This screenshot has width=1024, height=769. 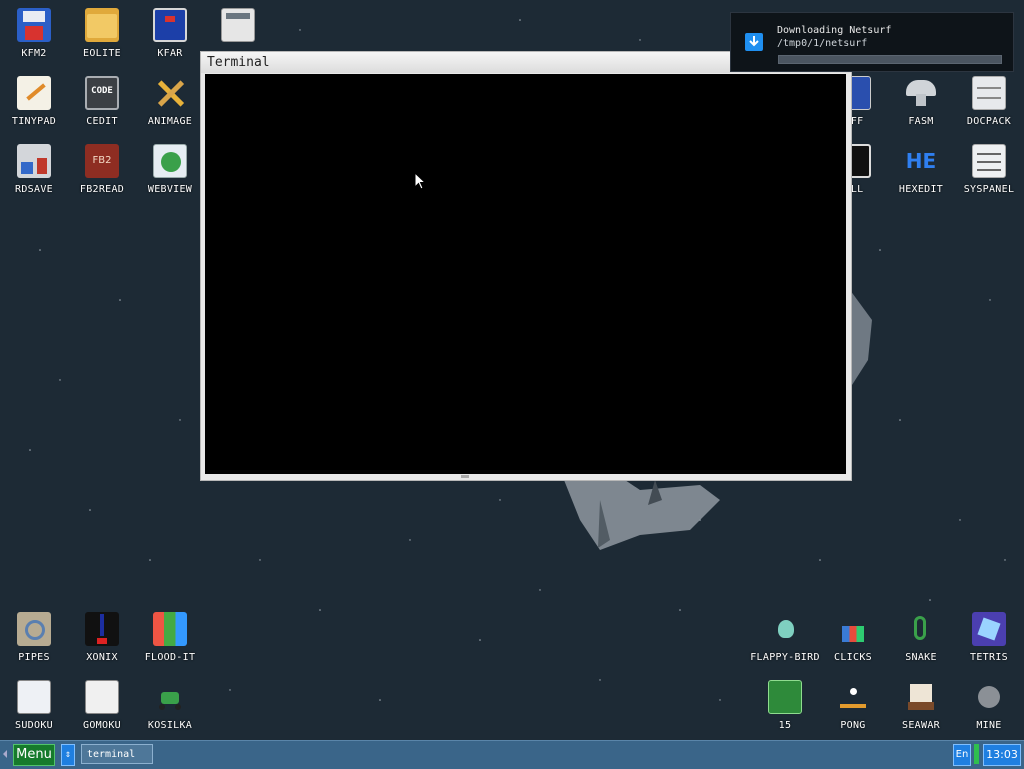 I want to click on window-switch-button: ⇕, so click(x=68, y=755).